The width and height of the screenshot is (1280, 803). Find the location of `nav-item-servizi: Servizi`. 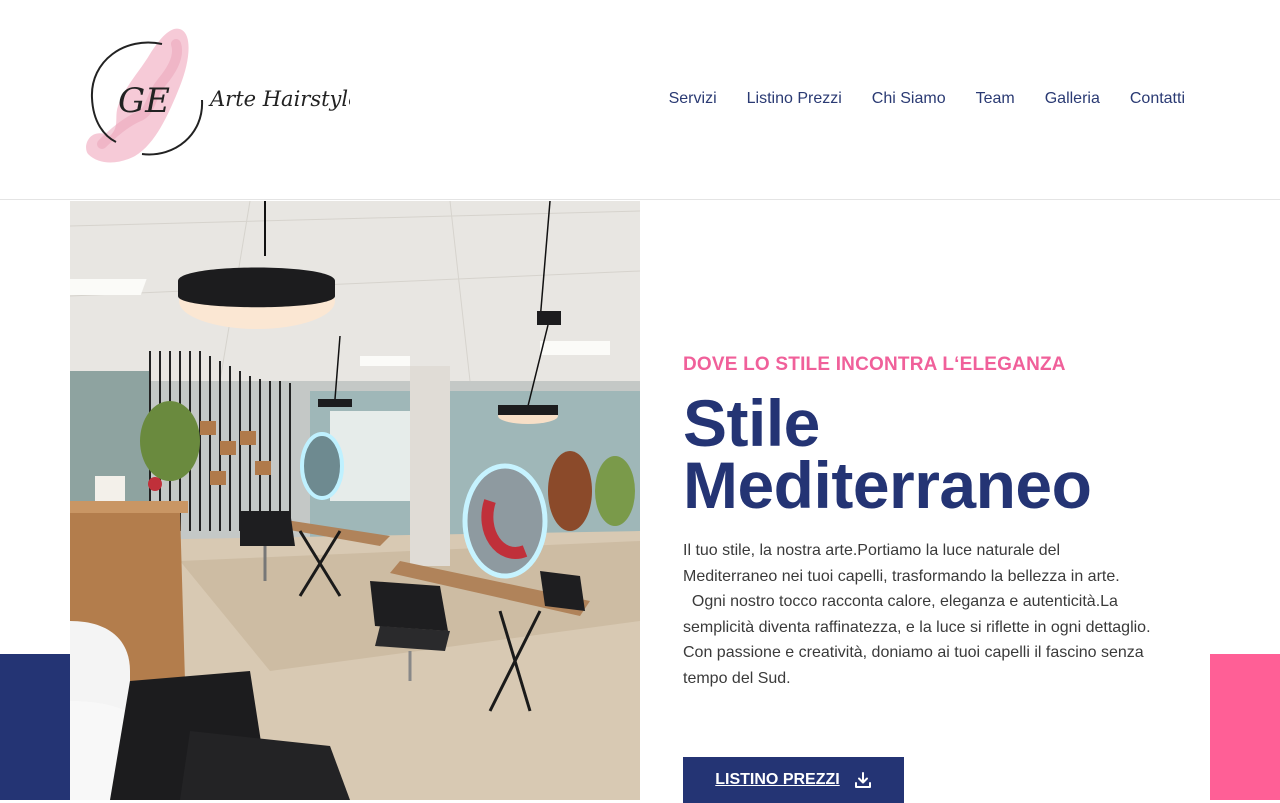

nav-item-servizi: Servizi is located at coordinates (693, 99).